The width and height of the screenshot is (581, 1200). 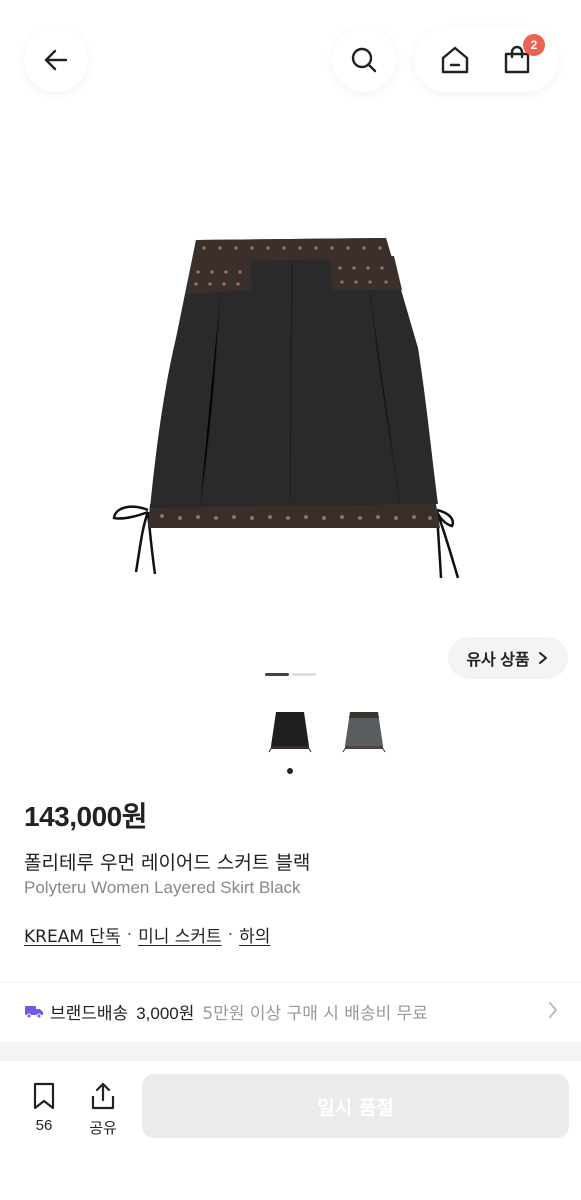 I want to click on search-button, so click(x=364, y=60).